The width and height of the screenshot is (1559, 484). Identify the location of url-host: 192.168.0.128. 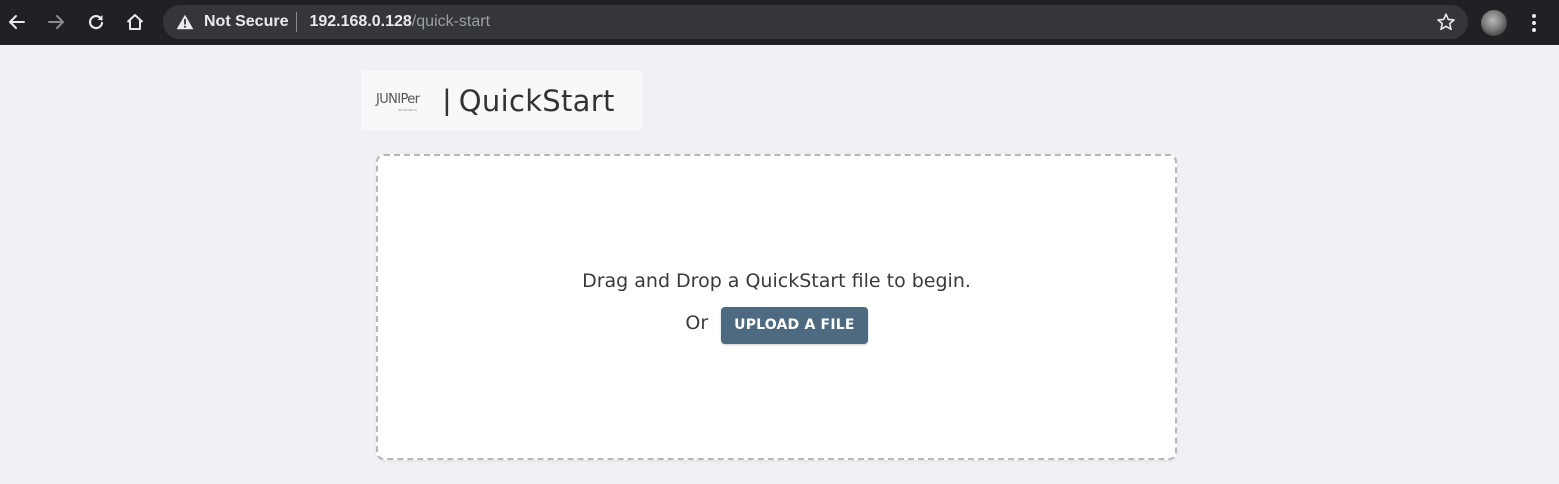
(360, 22).